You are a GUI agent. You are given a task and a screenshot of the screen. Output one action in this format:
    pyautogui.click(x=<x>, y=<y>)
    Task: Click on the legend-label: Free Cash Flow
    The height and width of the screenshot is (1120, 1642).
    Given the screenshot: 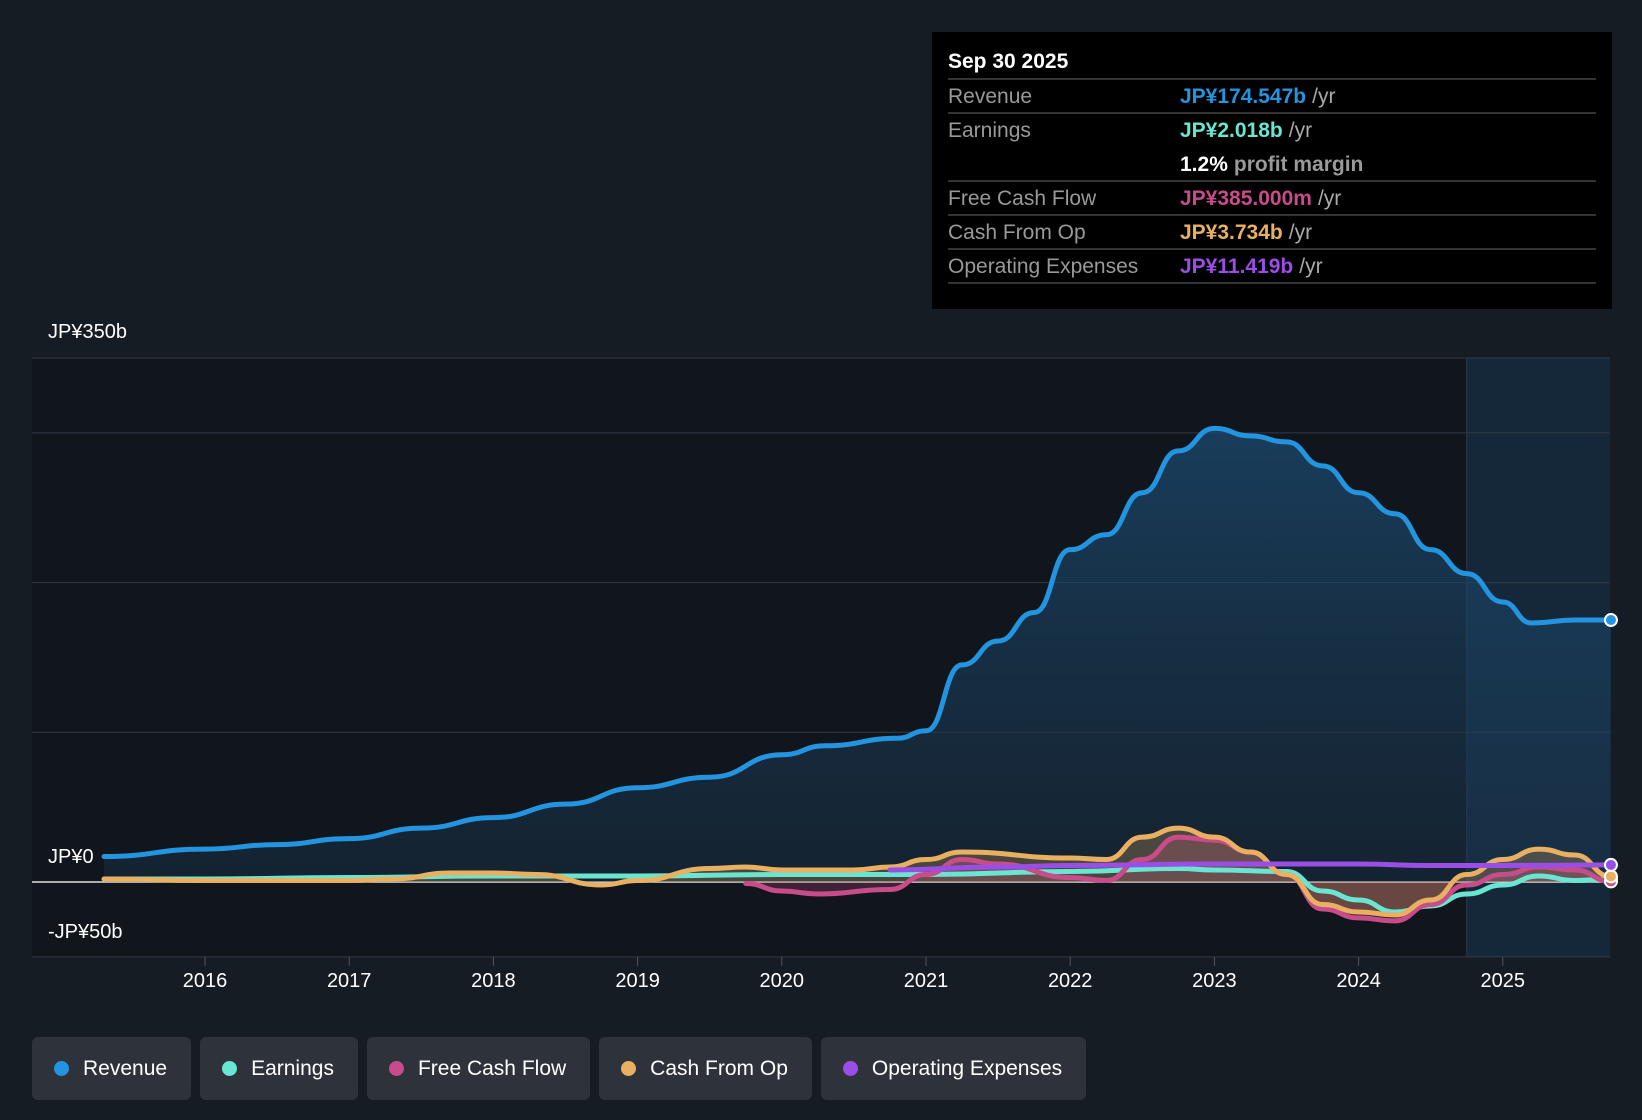 What is the action you would take?
    pyautogui.click(x=492, y=1068)
    